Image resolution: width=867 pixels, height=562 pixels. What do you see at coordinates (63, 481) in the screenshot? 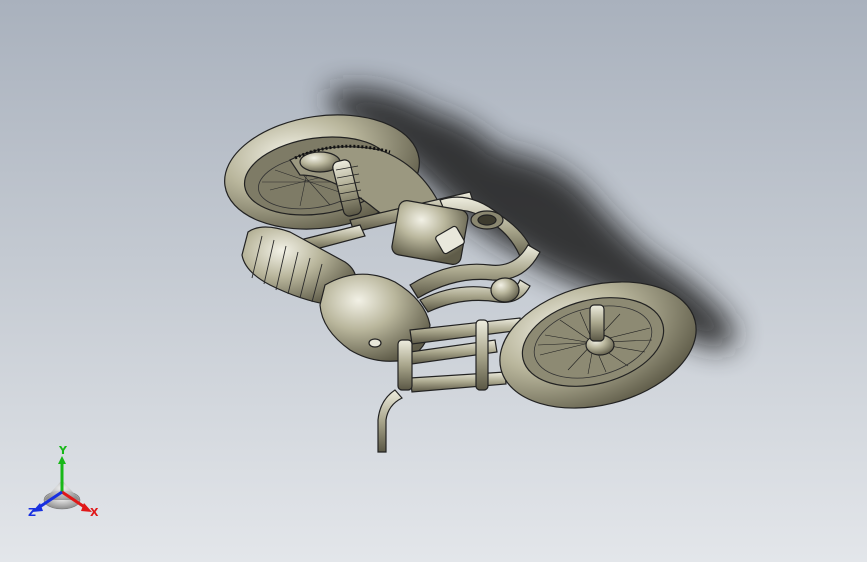
I see `view-orientation-triad: Y X Z` at bounding box center [63, 481].